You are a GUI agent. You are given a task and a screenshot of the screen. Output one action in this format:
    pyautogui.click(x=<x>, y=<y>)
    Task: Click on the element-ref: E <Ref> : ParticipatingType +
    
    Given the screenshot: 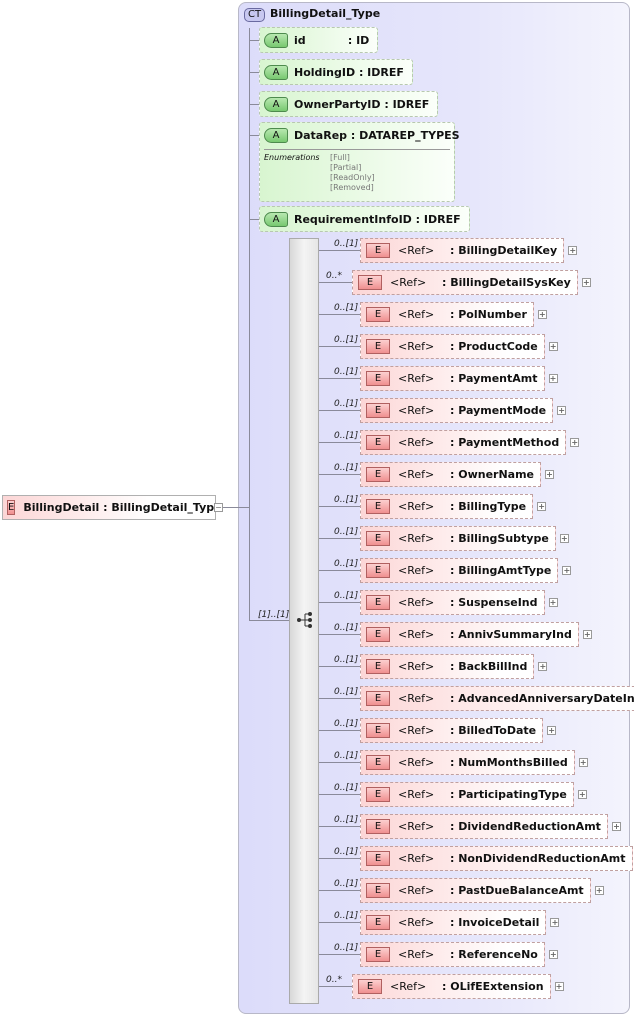 What is the action you would take?
    pyautogui.click(x=473, y=794)
    